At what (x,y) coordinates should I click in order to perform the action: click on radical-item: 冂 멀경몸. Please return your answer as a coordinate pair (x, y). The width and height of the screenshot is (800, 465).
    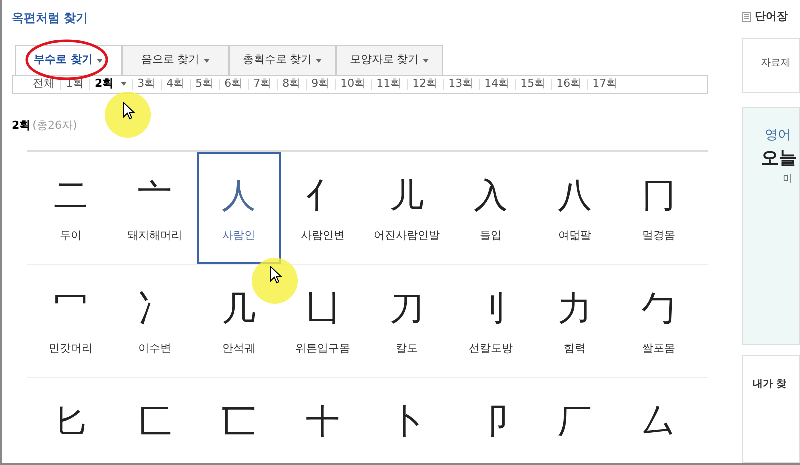
    Looking at the image, I should click on (659, 208).